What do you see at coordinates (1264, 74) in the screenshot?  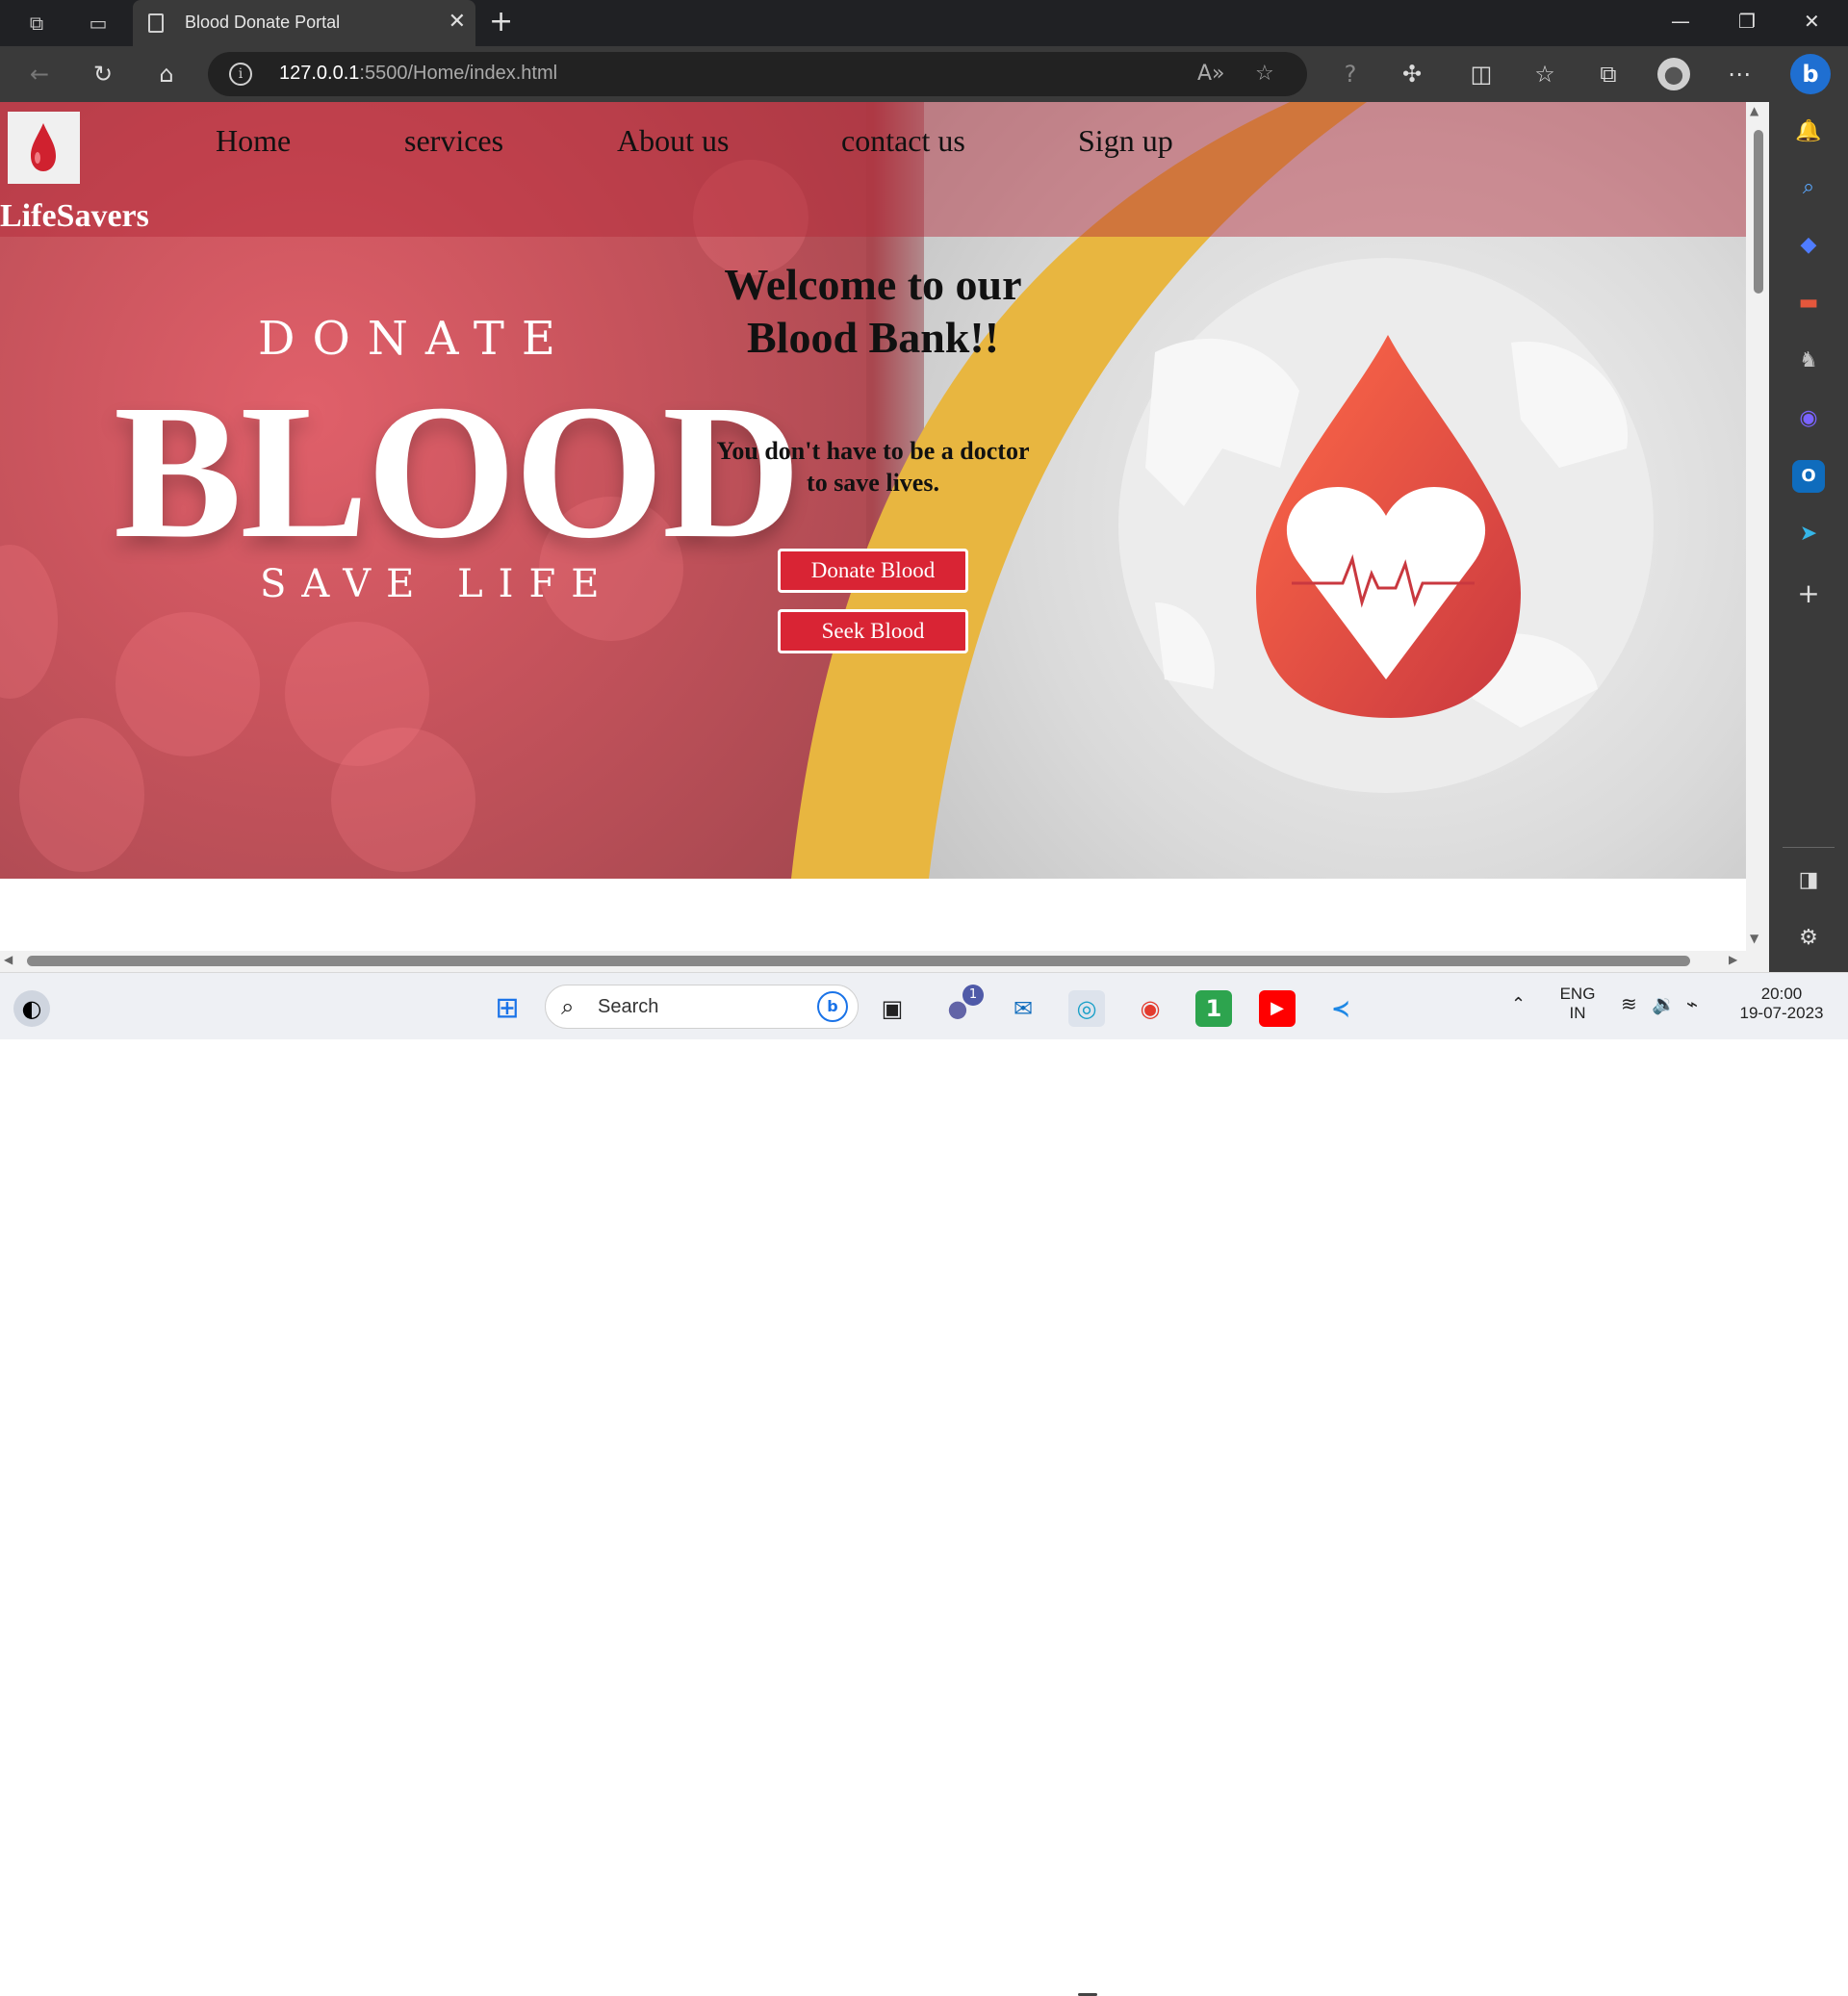 I see `favorite-star-icon: ☆` at bounding box center [1264, 74].